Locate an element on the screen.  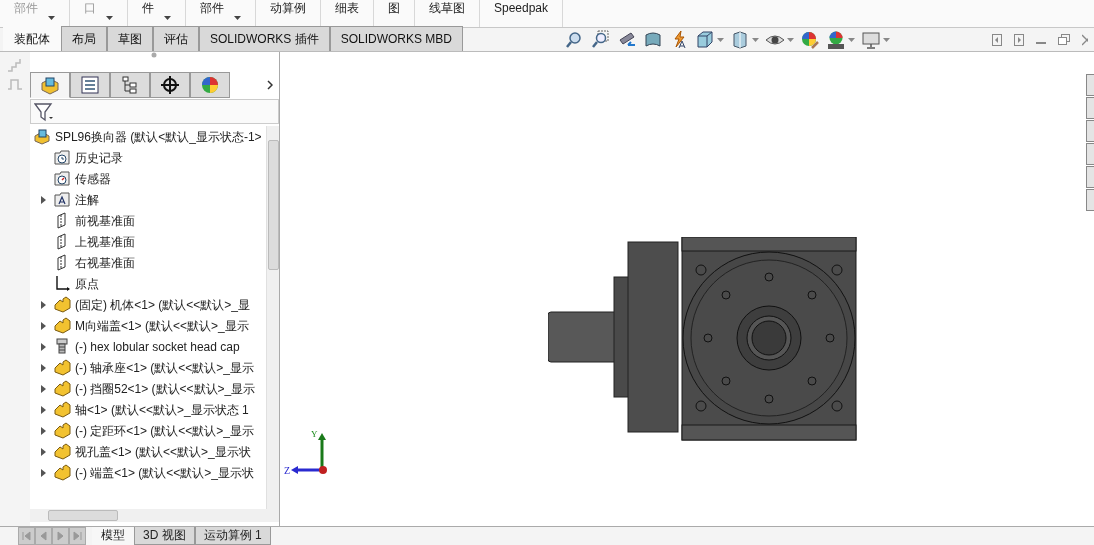
command-tab: SOLIDWORKS 插件 is located at coordinates (264, 38).